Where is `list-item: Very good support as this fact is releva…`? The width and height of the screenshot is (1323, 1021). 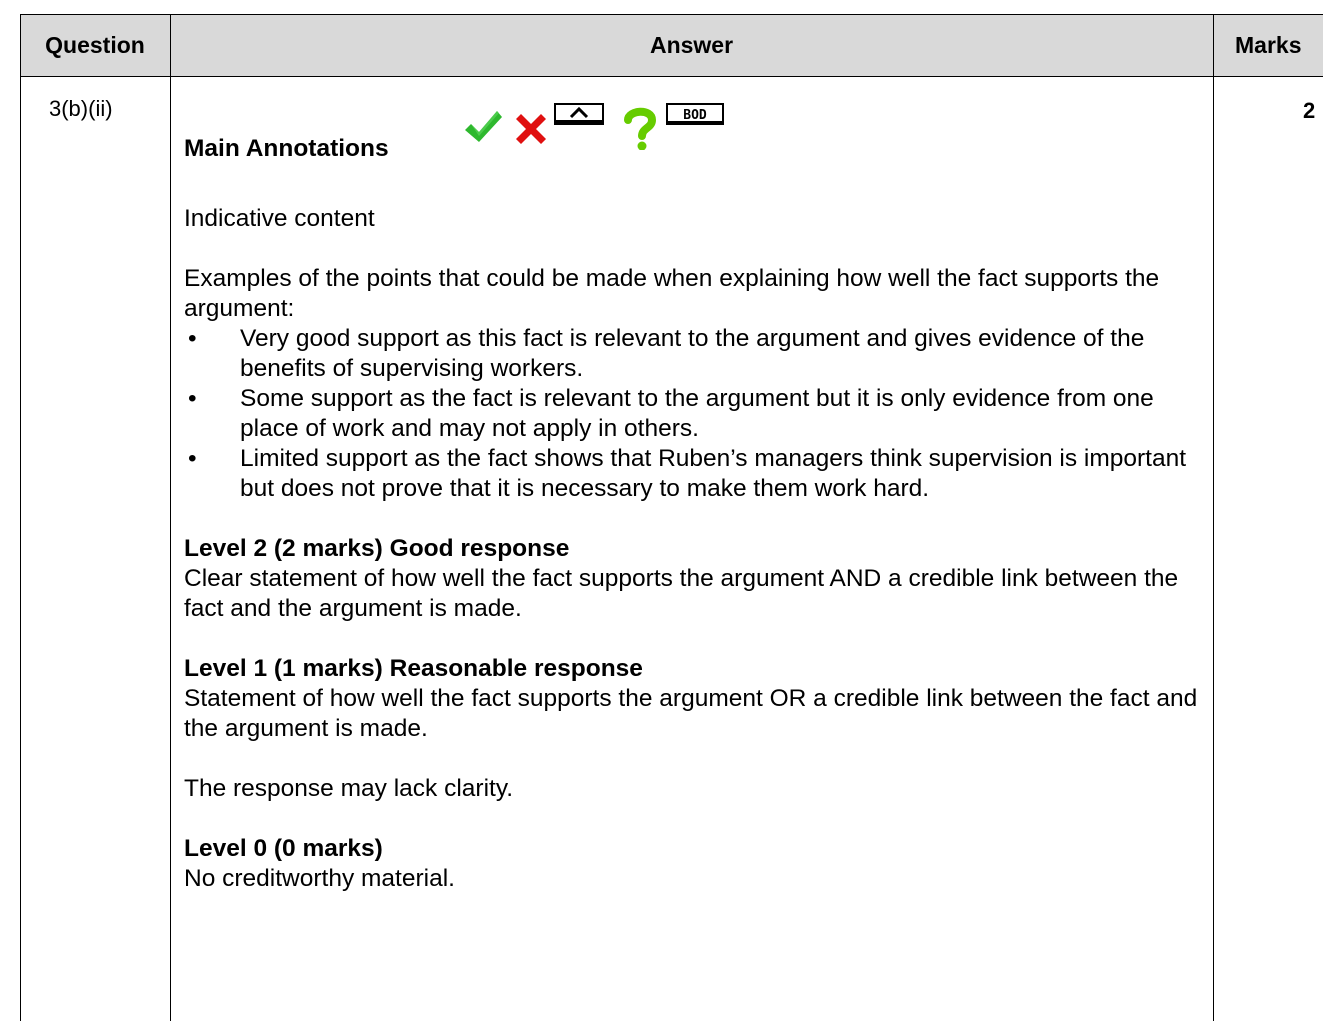
list-item: Very good support as this fact is releva… is located at coordinates (691, 354).